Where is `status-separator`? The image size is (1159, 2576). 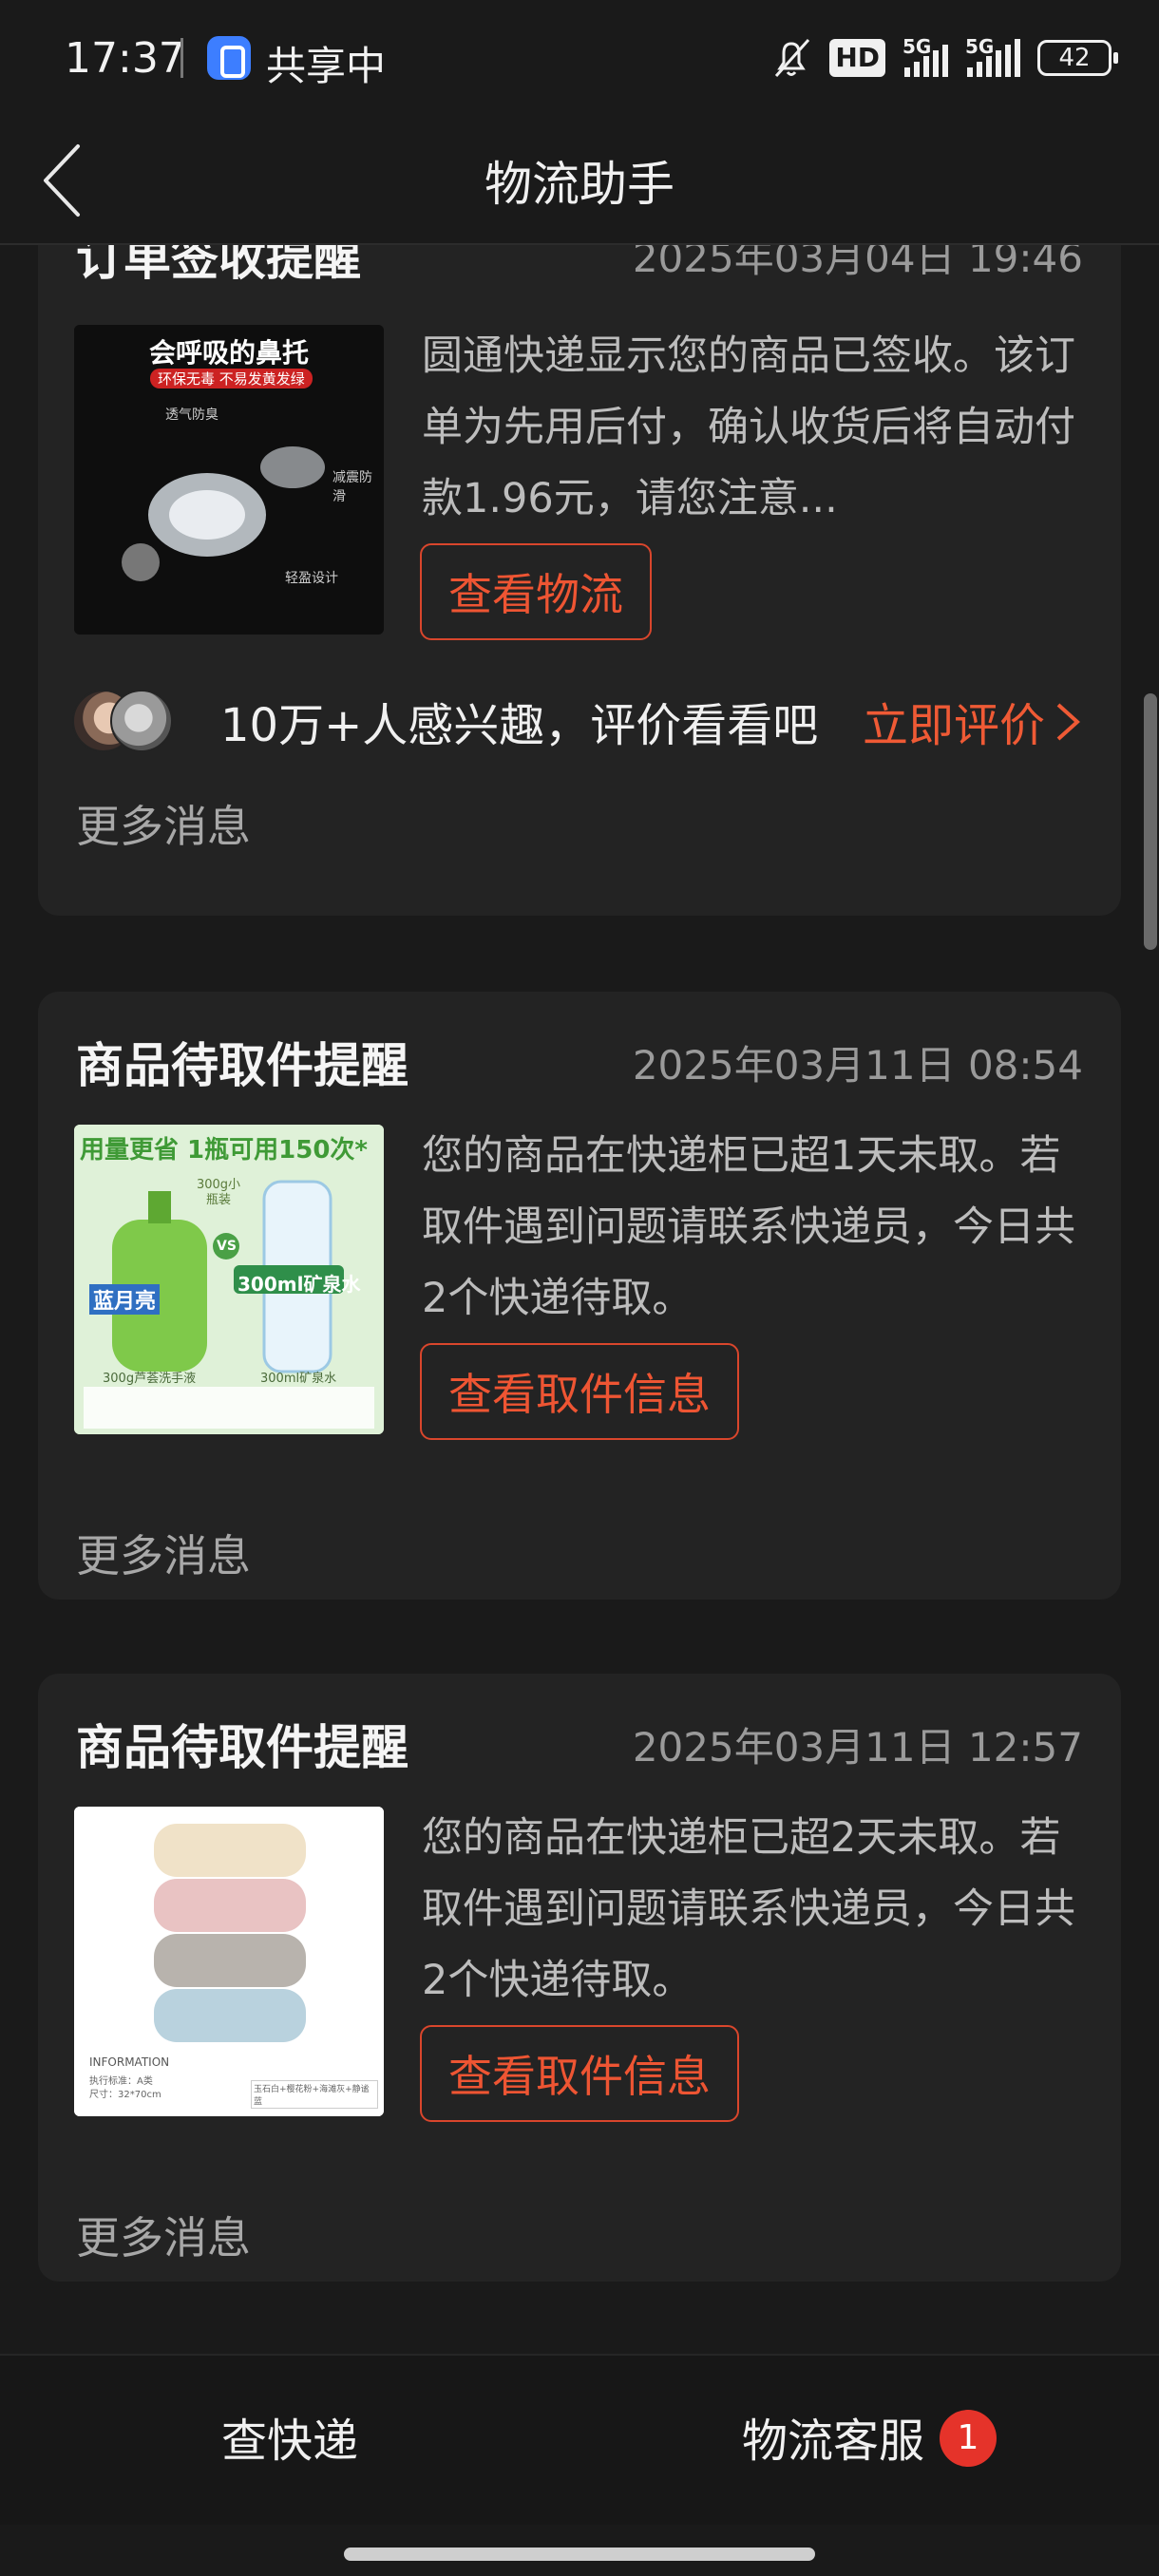
status-separator is located at coordinates (181, 58).